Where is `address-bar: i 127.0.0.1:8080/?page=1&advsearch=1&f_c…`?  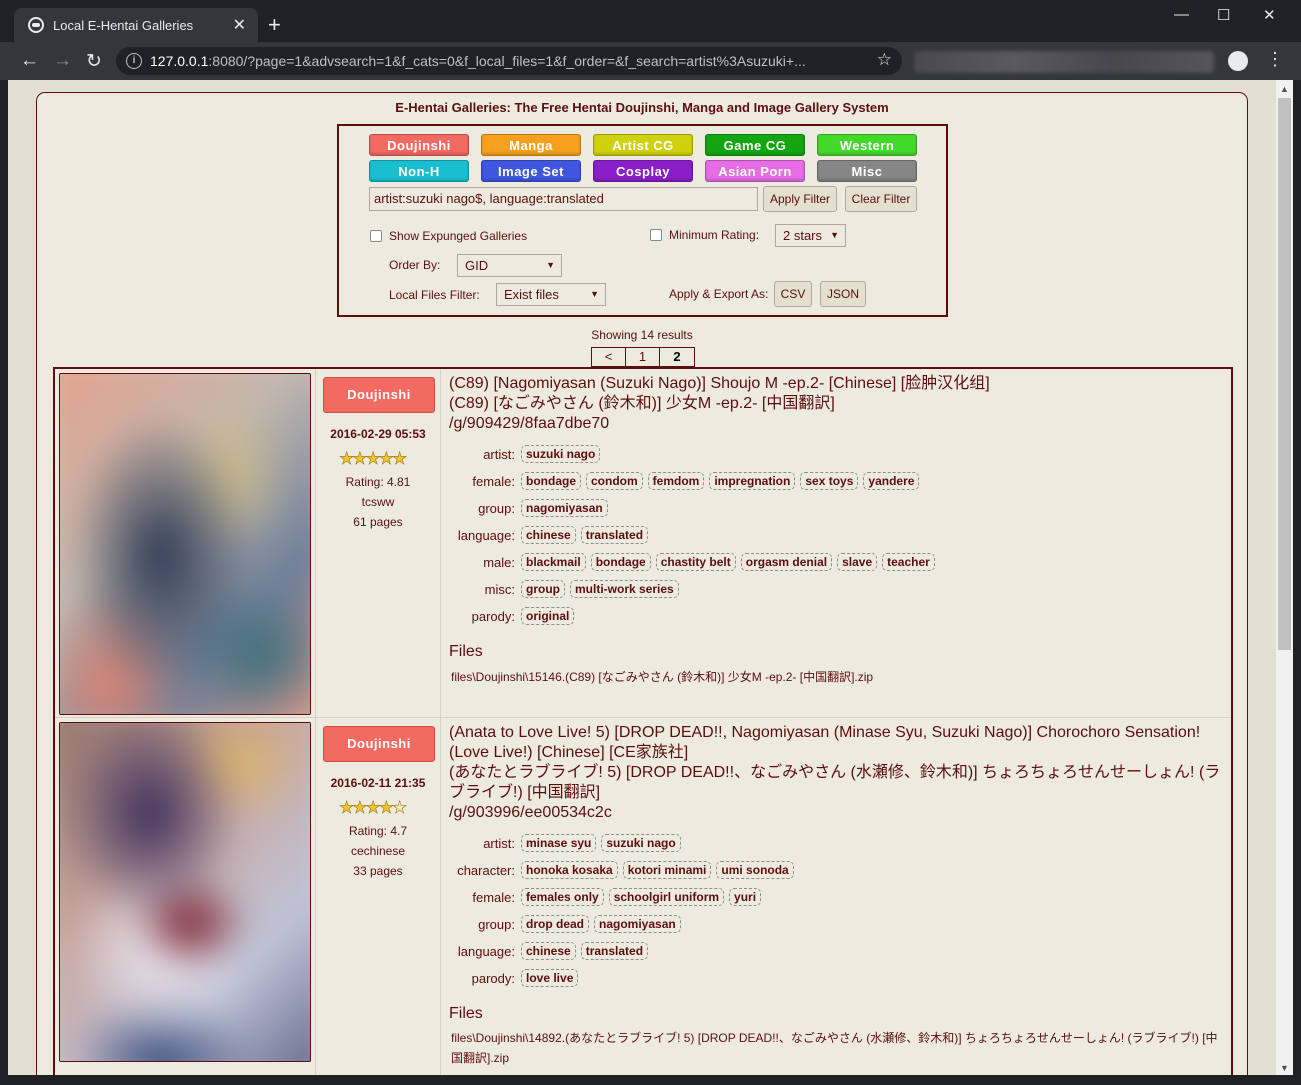
address-bar: i 127.0.0.1:8080/?page=1&advsearch=1&f_c… is located at coordinates (509, 61).